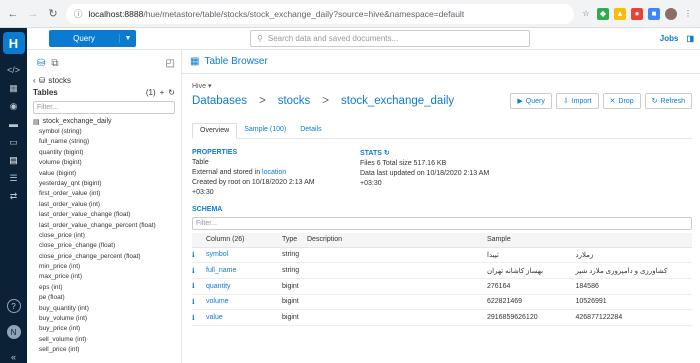 Image resolution: width=700 pixels, height=363 pixels. Describe the element at coordinates (397, 270) in the screenshot. I see `column-description` at that location.